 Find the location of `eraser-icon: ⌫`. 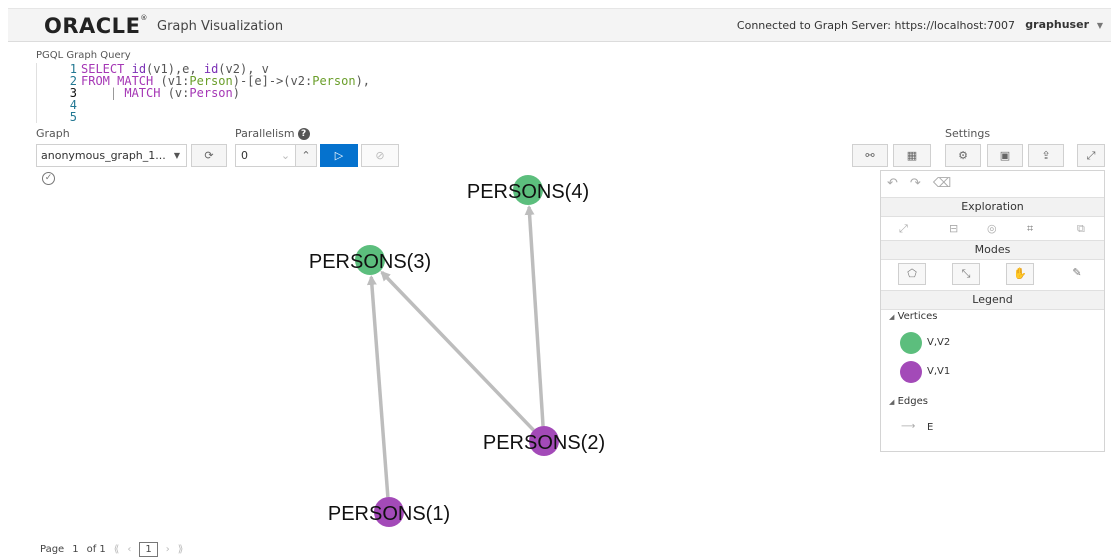

eraser-icon: ⌫ is located at coordinates (942, 183).